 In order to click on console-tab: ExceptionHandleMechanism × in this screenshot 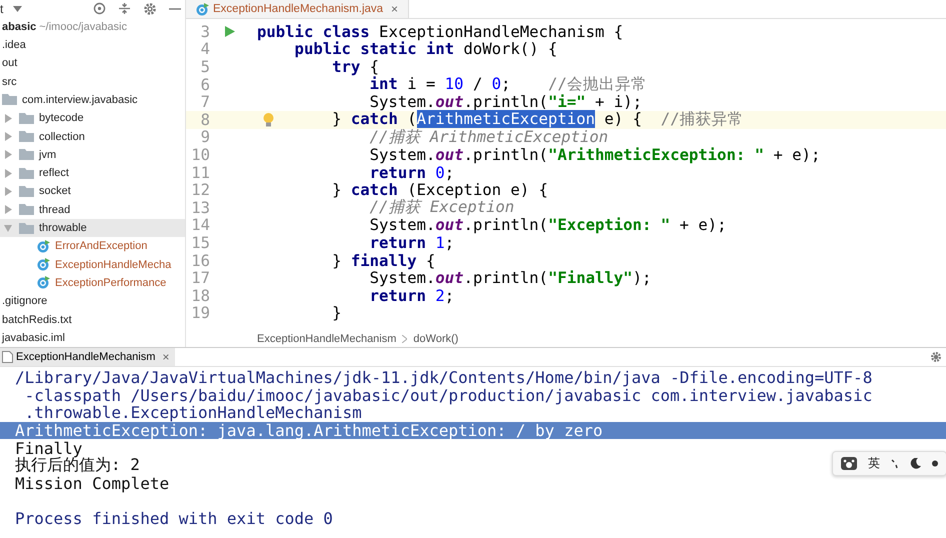, I will do `click(88, 357)`.